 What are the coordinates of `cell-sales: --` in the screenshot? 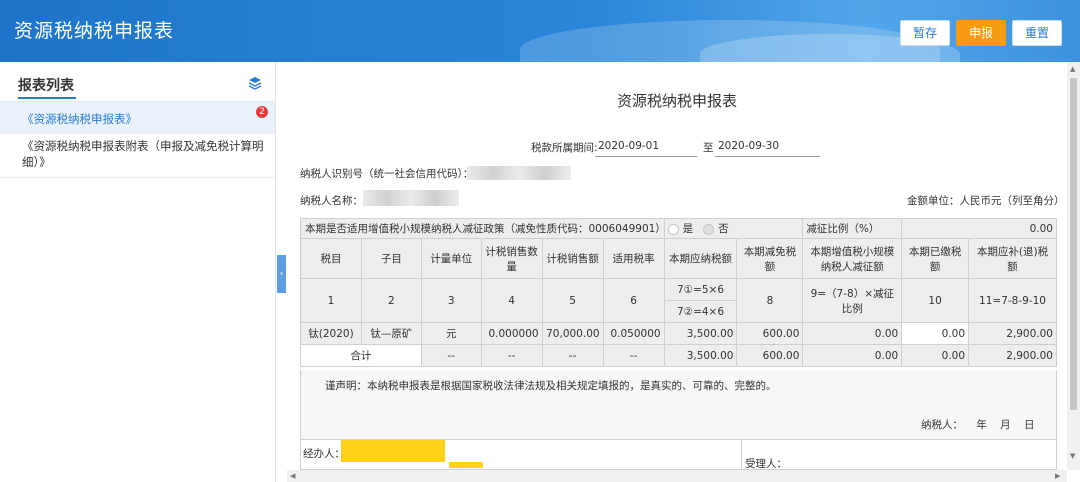 It's located at (572, 355).